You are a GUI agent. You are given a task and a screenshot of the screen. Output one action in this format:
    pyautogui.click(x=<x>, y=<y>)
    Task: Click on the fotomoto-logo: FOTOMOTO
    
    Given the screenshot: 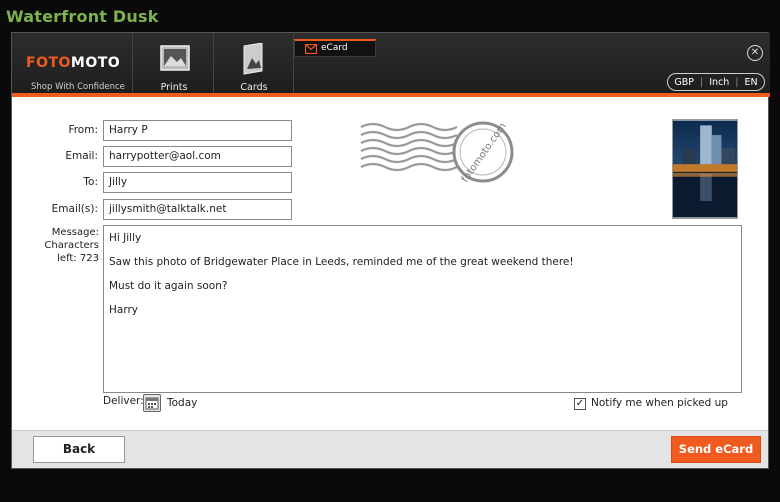 What is the action you would take?
    pyautogui.click(x=73, y=63)
    